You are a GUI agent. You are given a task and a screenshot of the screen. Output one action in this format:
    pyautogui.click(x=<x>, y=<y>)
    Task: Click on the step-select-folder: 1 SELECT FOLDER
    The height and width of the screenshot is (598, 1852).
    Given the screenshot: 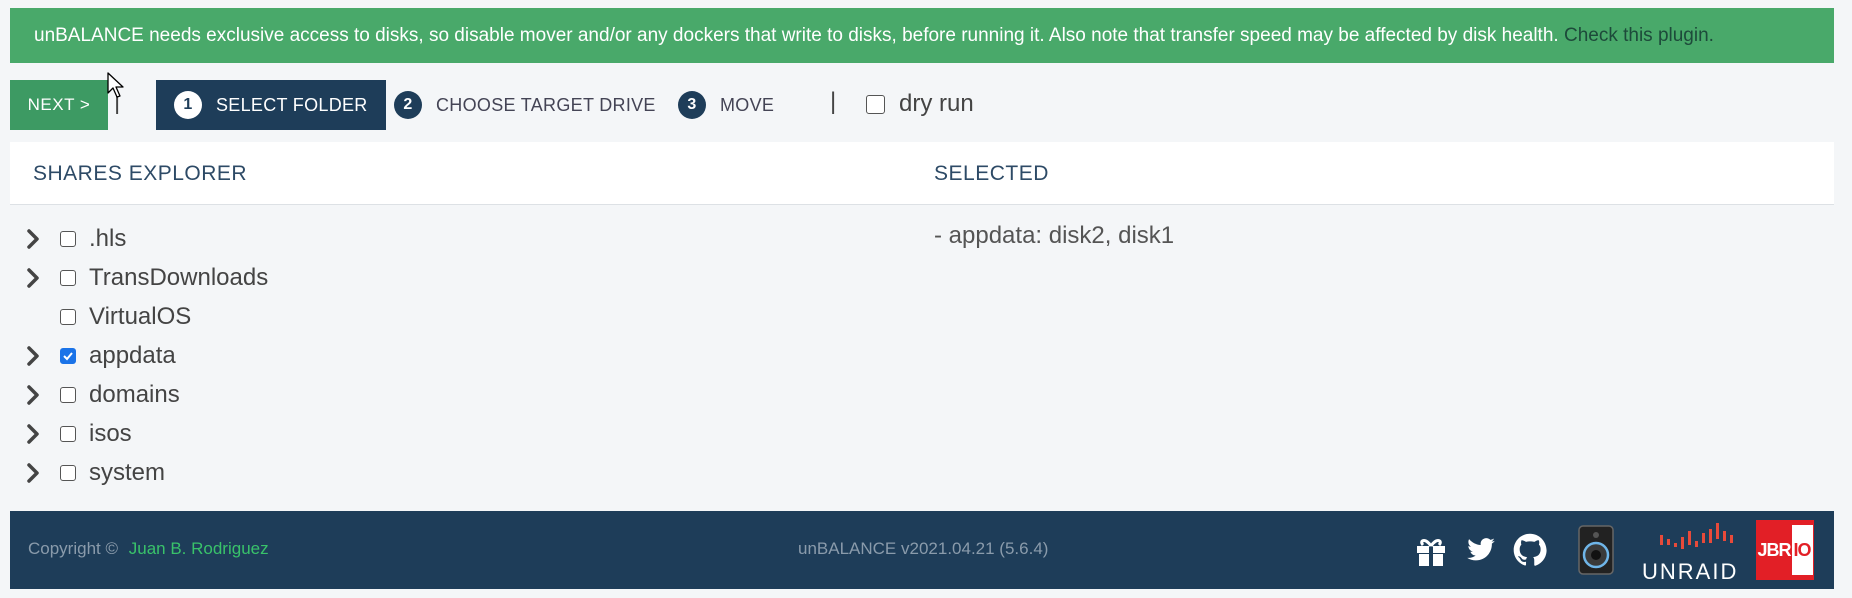 What is the action you would take?
    pyautogui.click(x=271, y=105)
    